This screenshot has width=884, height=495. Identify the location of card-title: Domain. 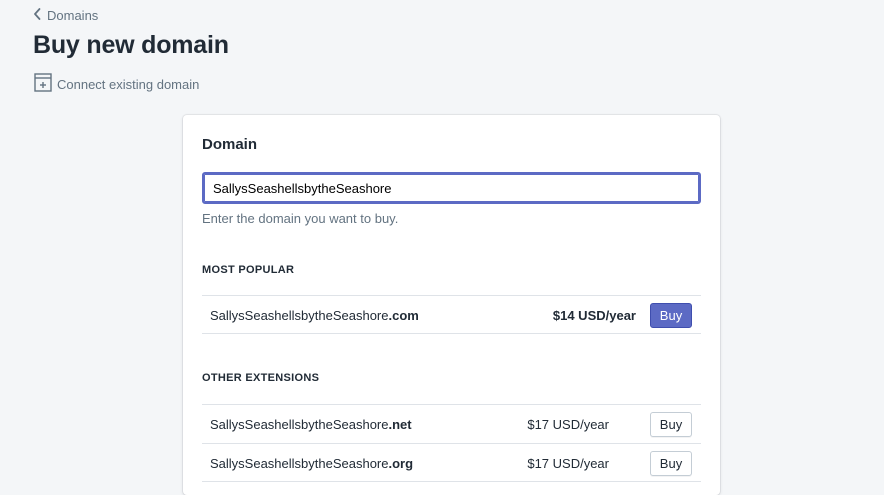
(230, 144).